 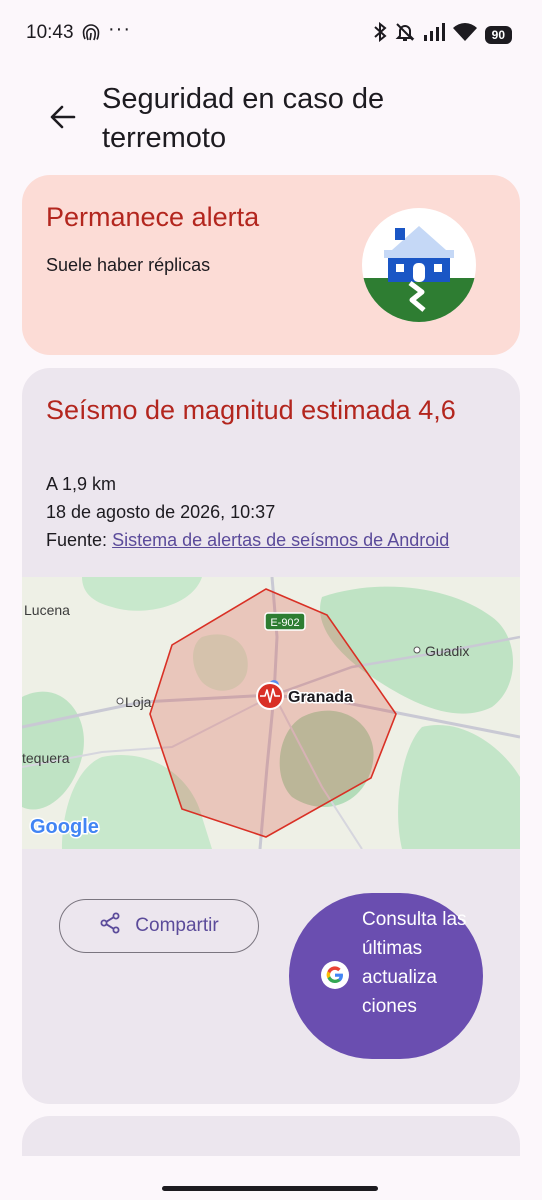 I want to click on status-icons: 90, so click(x=442, y=34).